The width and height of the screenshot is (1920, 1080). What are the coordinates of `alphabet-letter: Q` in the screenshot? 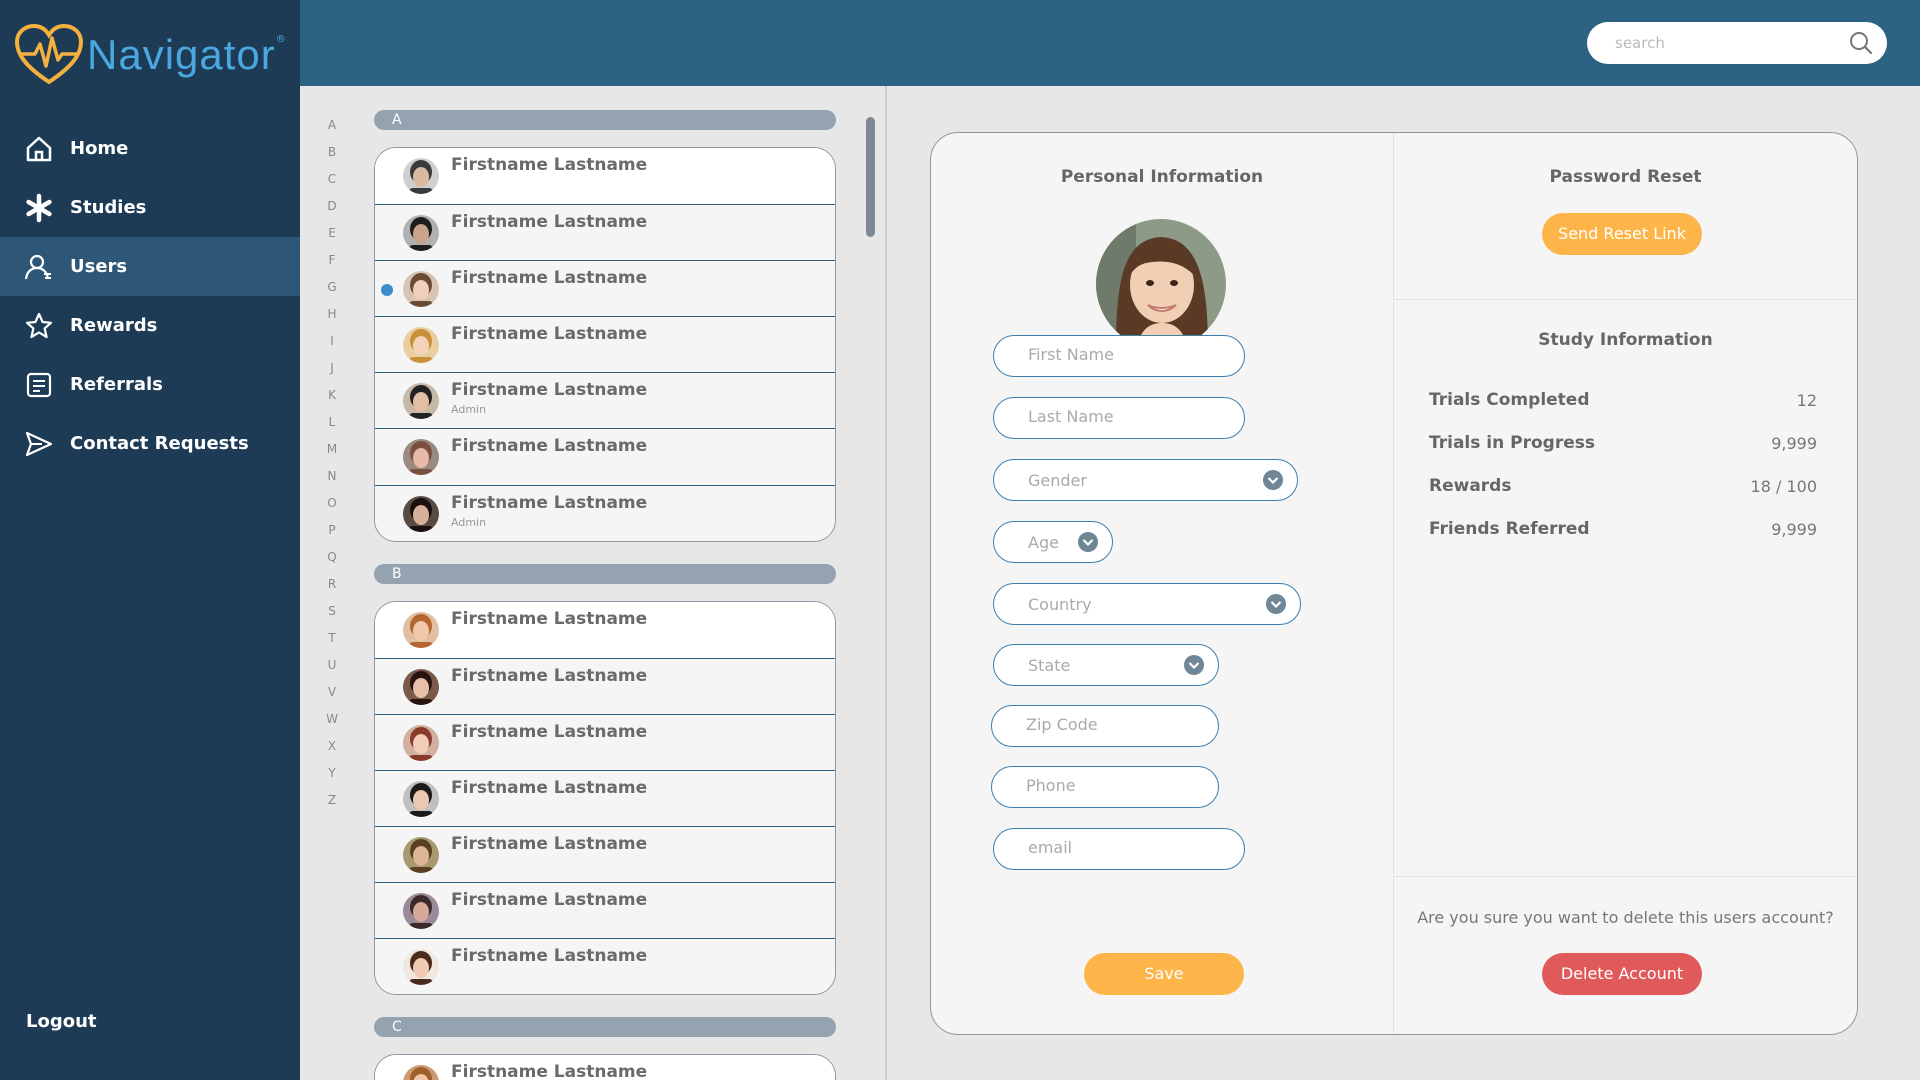 It's located at (332, 563).